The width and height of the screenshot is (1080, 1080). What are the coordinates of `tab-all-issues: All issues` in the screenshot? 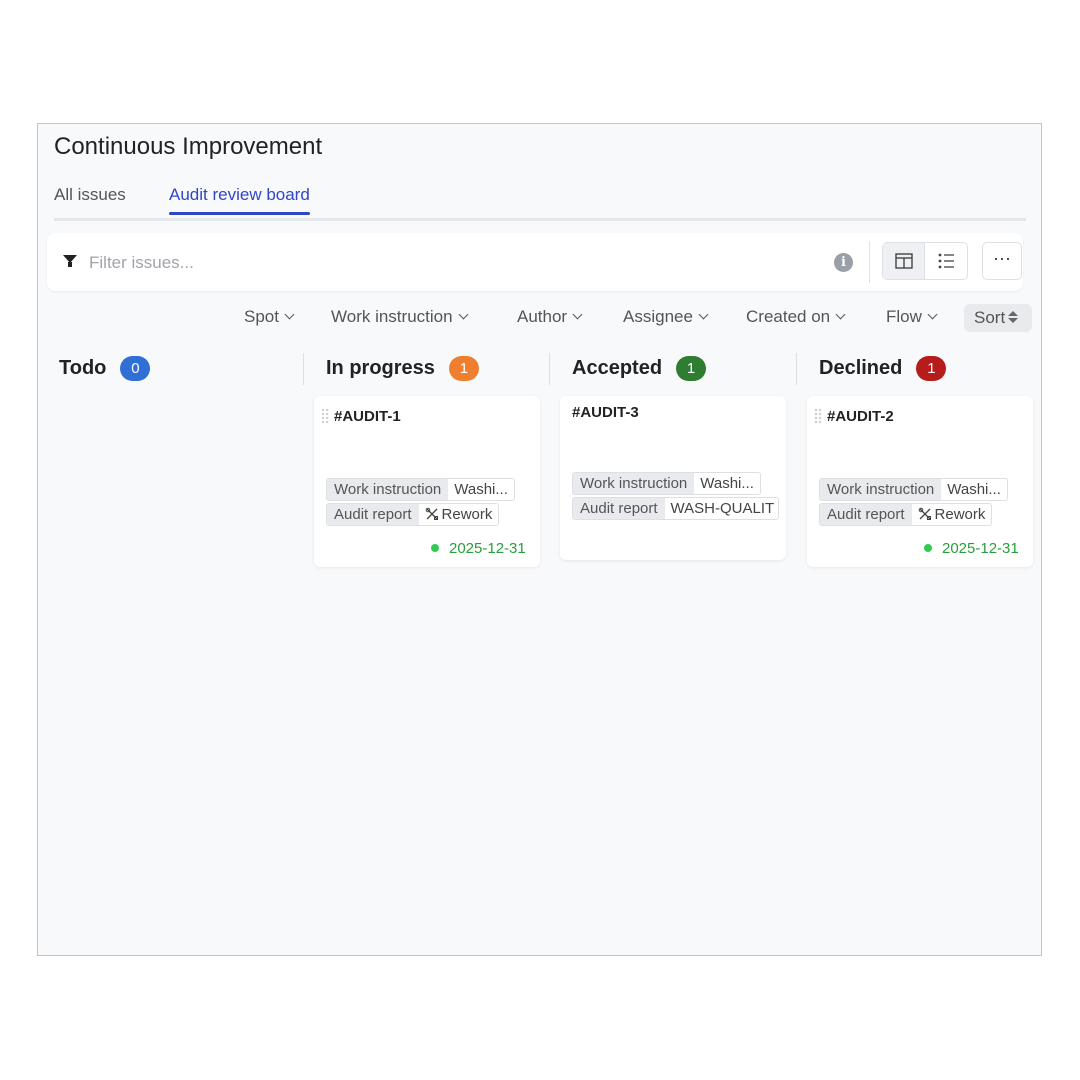 It's located at (90, 195).